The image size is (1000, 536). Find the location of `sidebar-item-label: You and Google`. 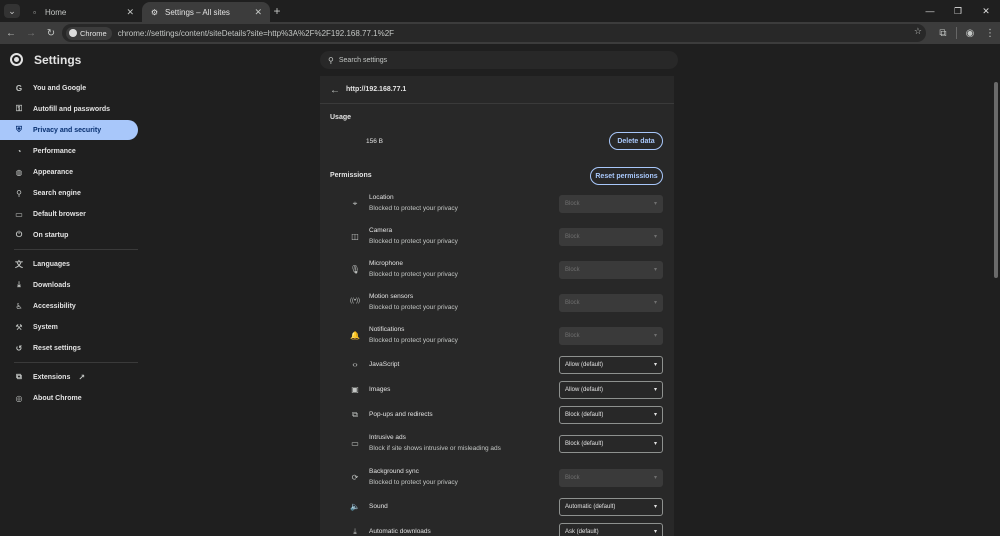

sidebar-item-label: You and Google is located at coordinates (60, 88).